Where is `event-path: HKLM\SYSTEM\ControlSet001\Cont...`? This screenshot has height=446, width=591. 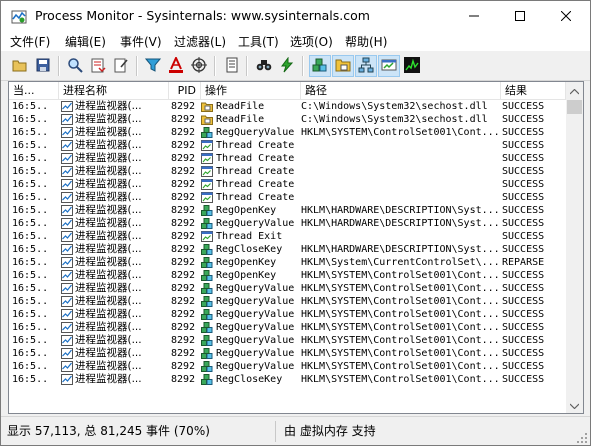 event-path: HKLM\SYSTEM\ControlSet001\Cont... is located at coordinates (400, 301).